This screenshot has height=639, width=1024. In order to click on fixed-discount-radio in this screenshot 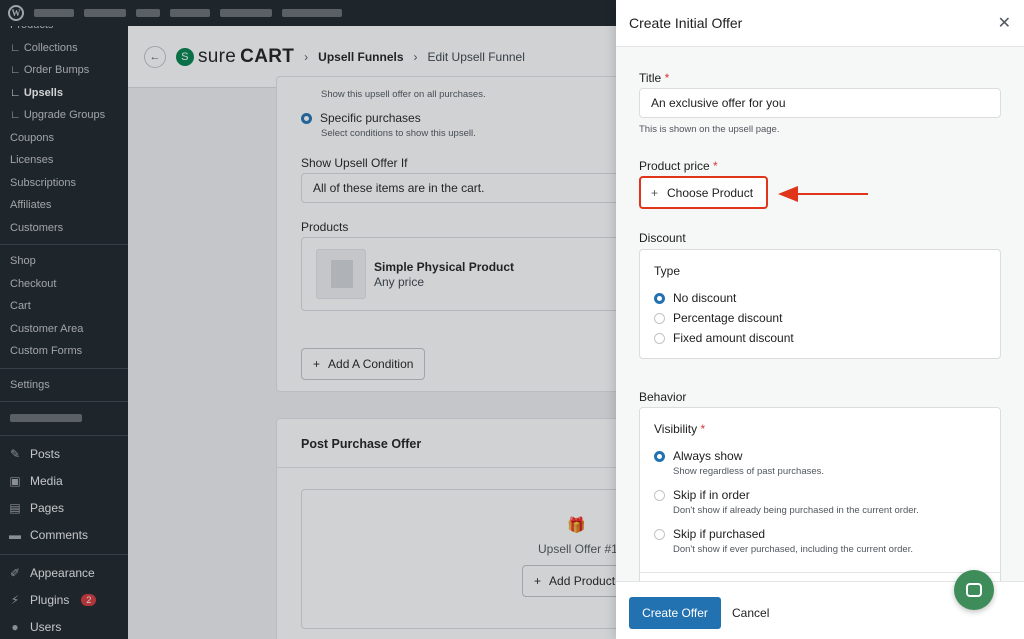, I will do `click(659, 338)`.